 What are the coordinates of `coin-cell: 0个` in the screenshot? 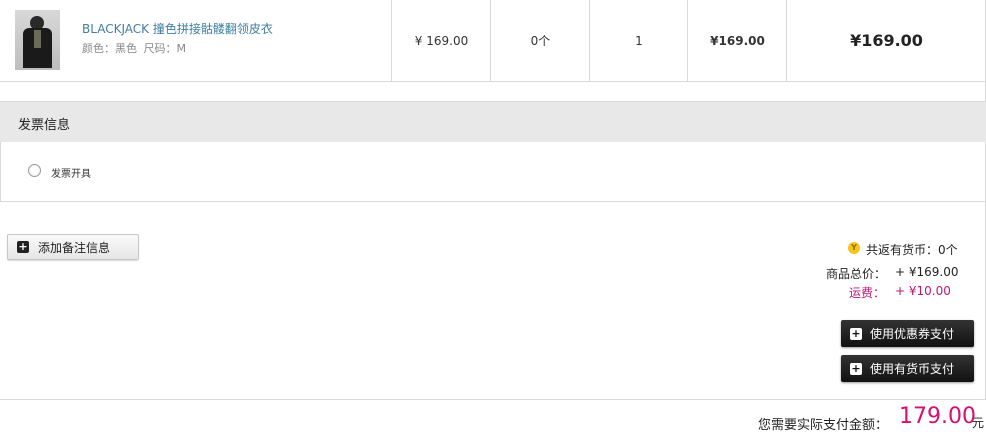 It's located at (540, 40).